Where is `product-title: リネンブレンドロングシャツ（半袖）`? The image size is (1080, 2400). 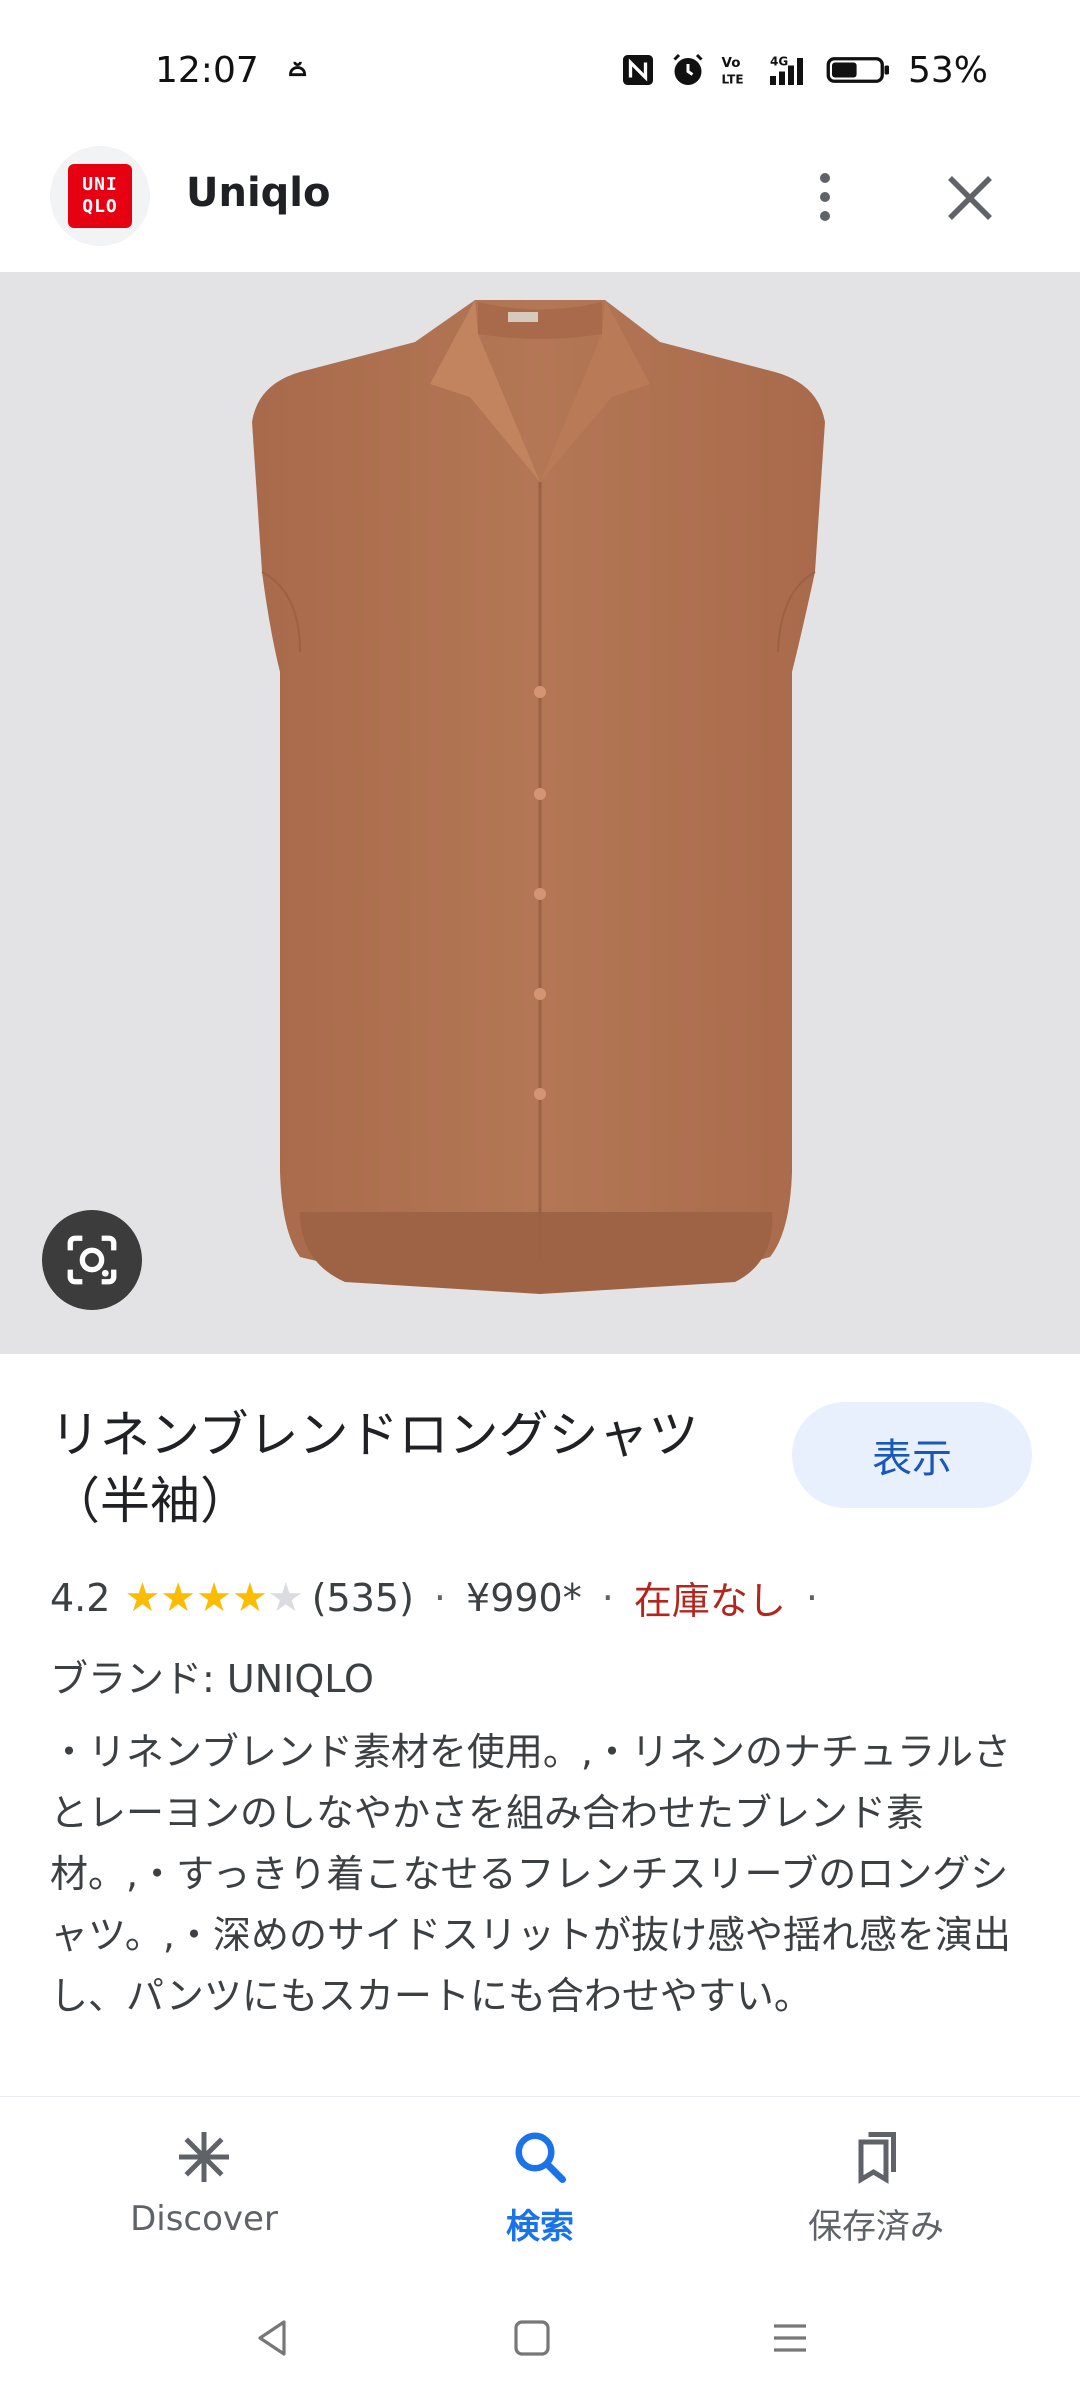 product-title: リネンブレンドロングシャツ（半袖） is located at coordinates (374, 1468).